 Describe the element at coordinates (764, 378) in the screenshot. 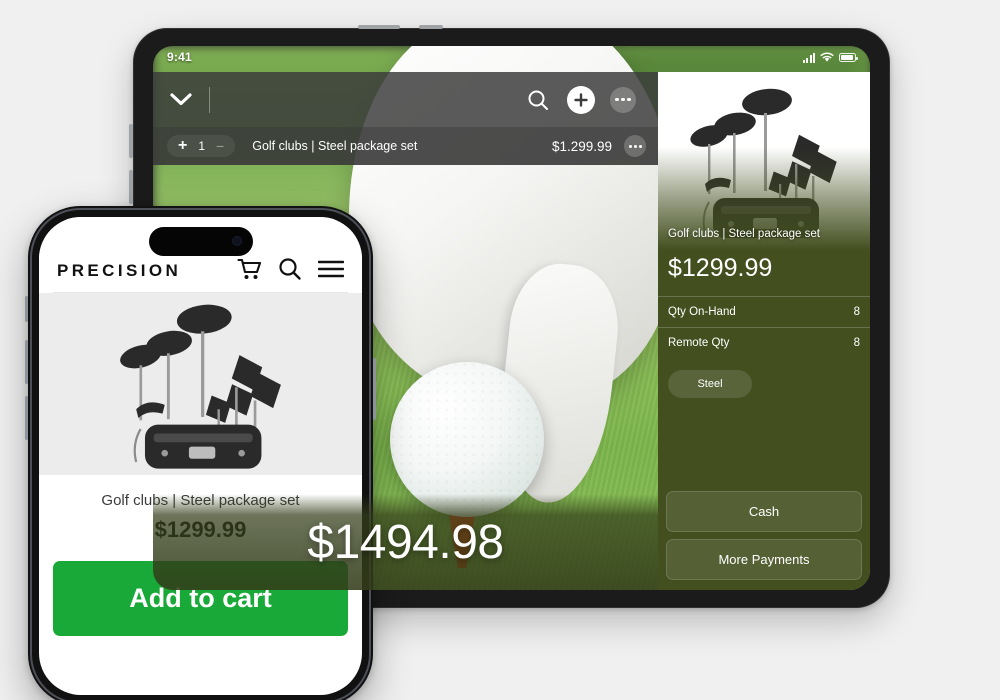

I see `variant-chip-container: Steel` at that location.